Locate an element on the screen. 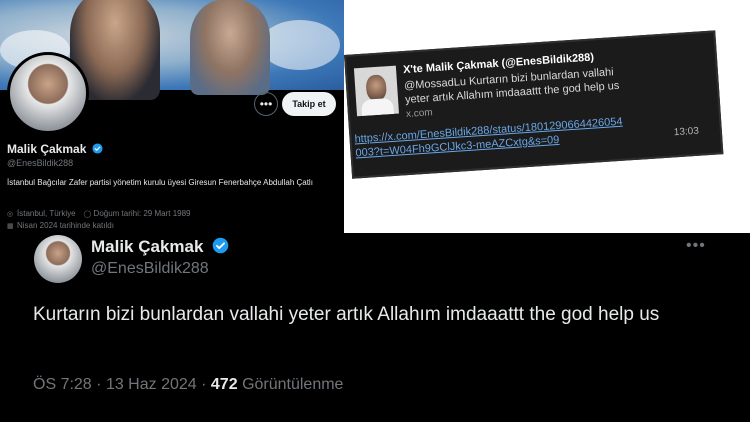  preview-thumbnail is located at coordinates (376, 91).